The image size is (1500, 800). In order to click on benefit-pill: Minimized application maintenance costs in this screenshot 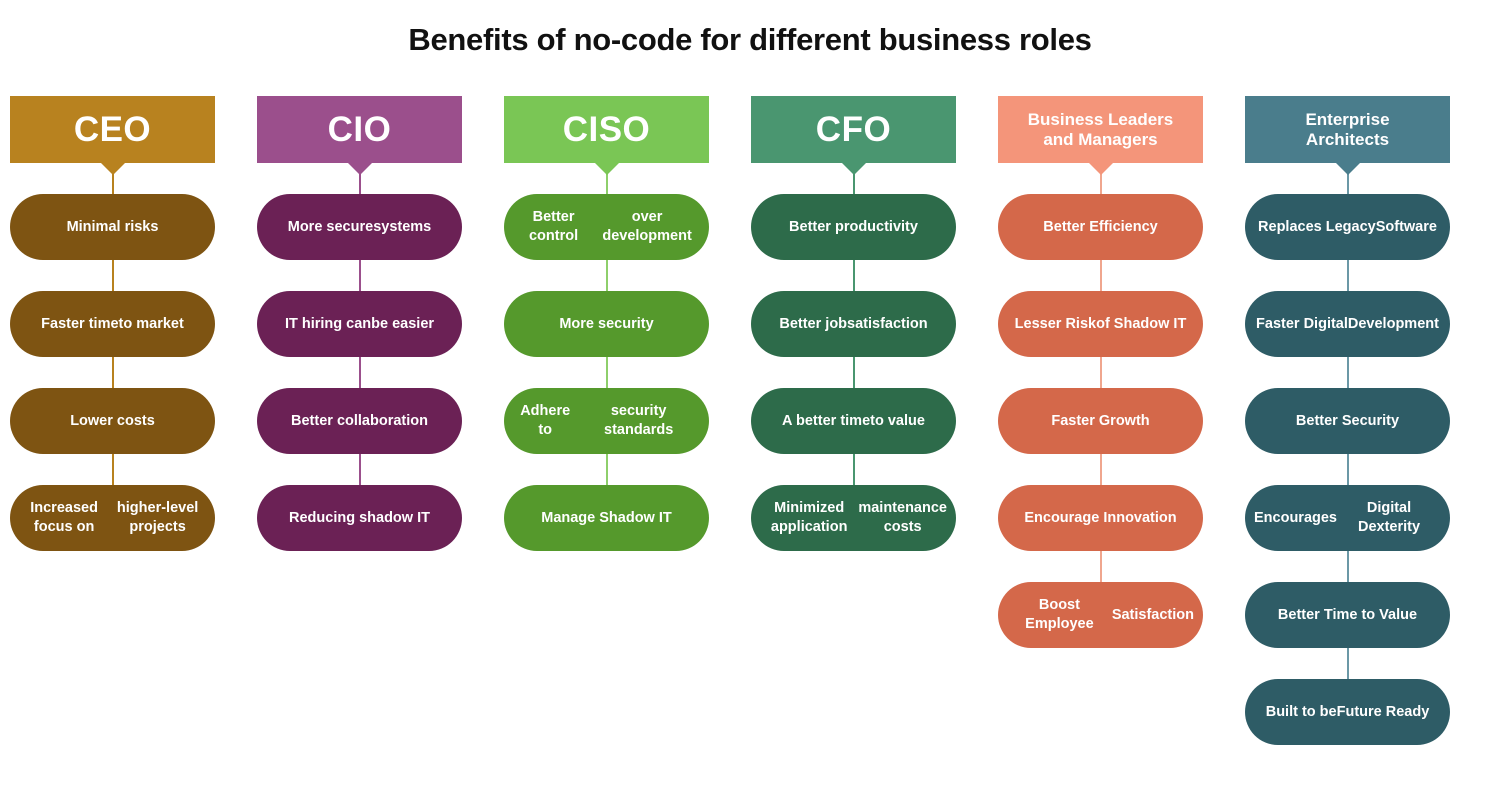, I will do `click(853, 518)`.